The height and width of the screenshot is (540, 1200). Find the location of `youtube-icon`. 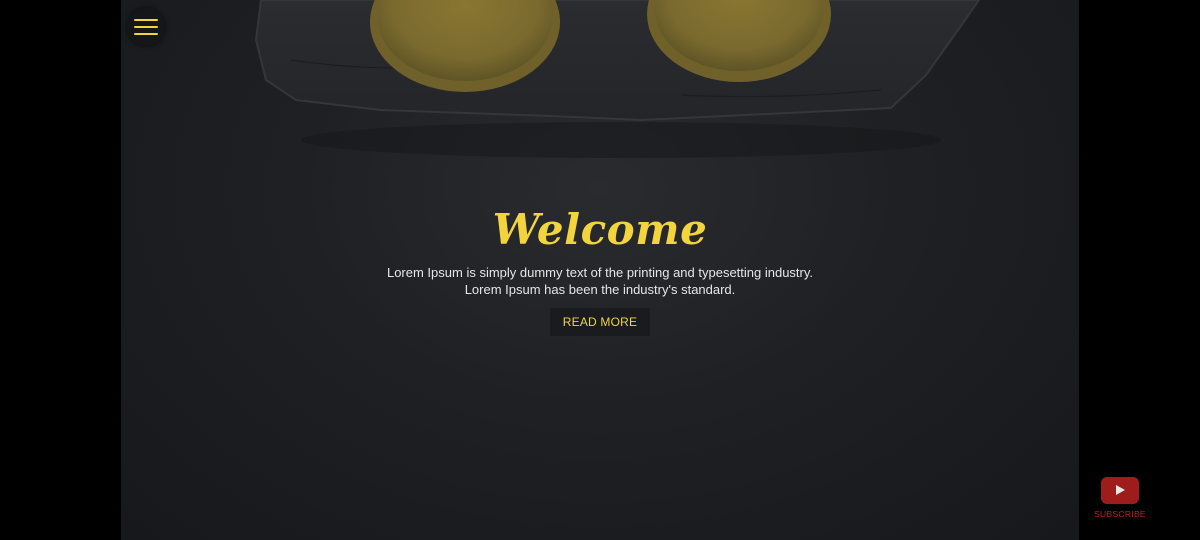

youtube-icon is located at coordinates (1120, 490).